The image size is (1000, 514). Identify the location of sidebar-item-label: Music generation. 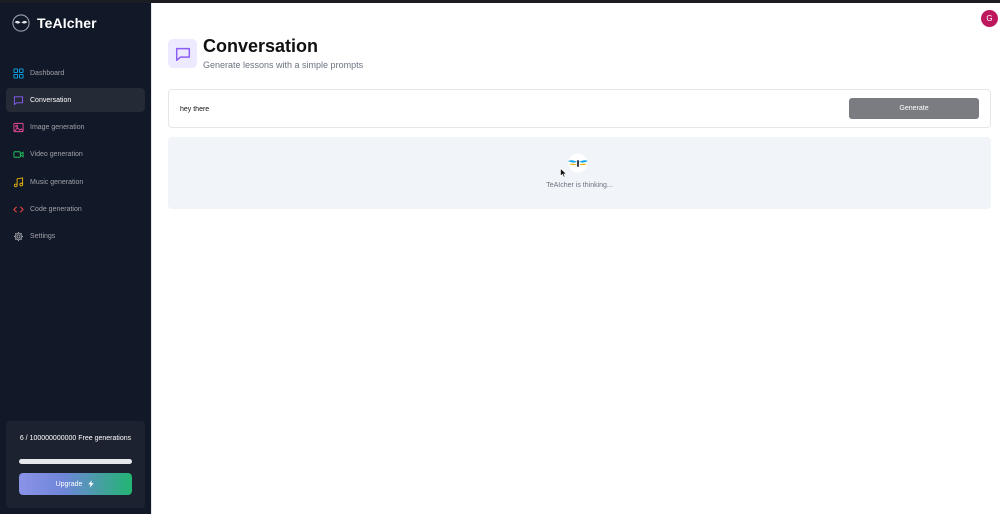
(57, 182).